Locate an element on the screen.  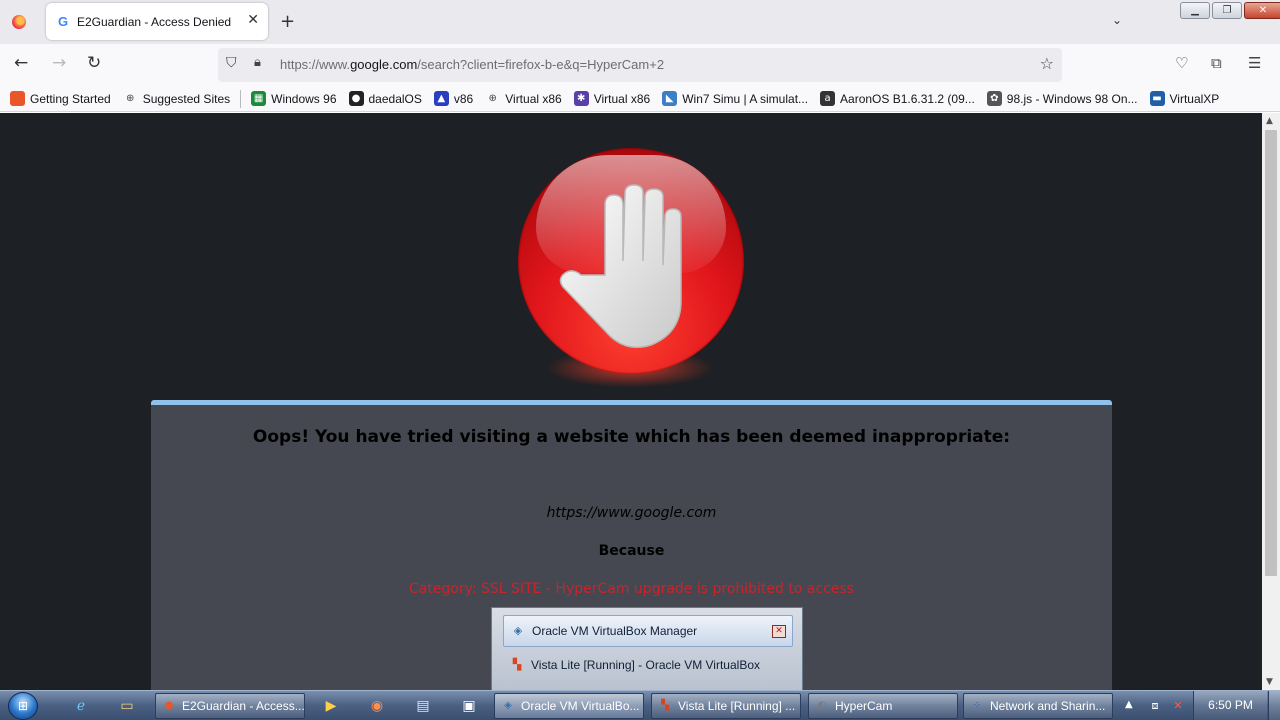
tab-strip: G E2Guardian - Access Denied ✕ + ⌄ ▁ ❐ ✕ is located at coordinates (640, 22).